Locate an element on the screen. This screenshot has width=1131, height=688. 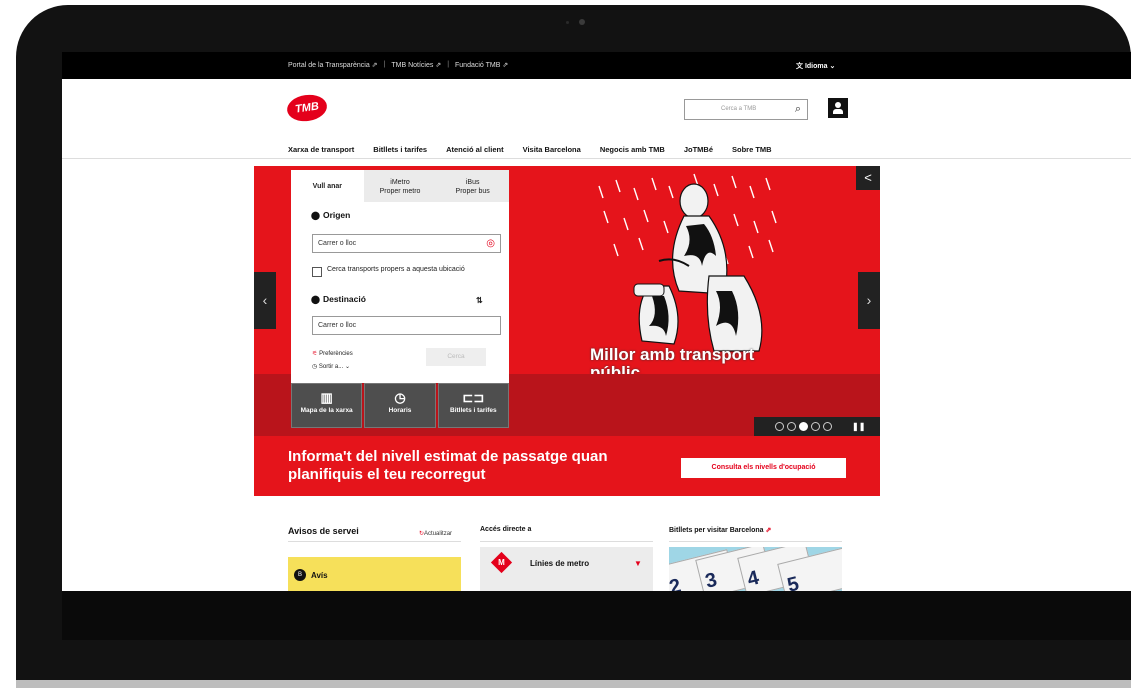
metro-lines-dropdown: M Línies de metro ▼ is located at coordinates (566, 569).